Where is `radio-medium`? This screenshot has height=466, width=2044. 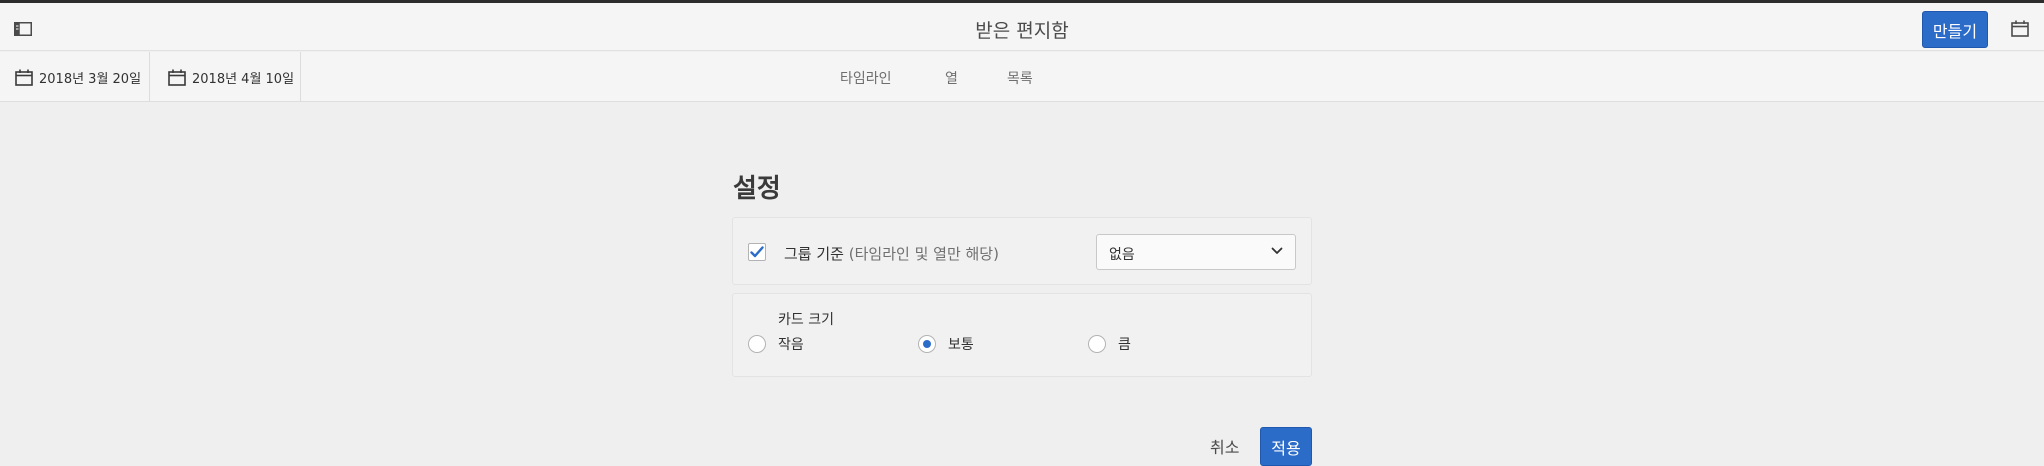 radio-medium is located at coordinates (927, 344).